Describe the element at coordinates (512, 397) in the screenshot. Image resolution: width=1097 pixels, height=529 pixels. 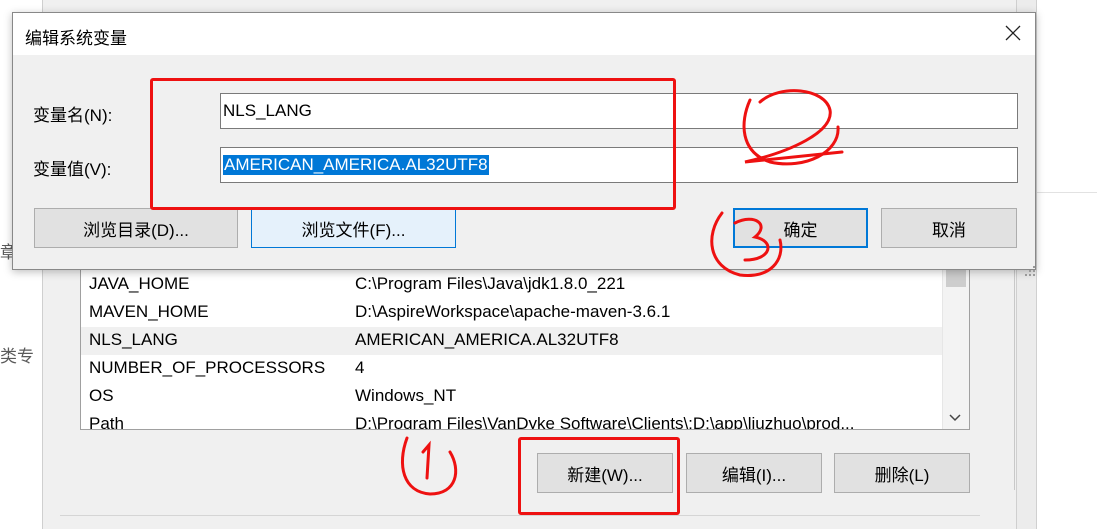
I see `list-item: OS Windows_NT` at that location.